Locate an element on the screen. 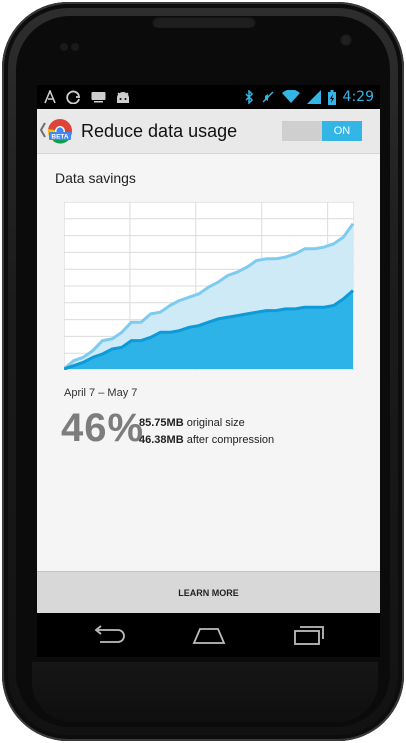 The height and width of the screenshot is (743, 406). sensor-dots is located at coordinates (71, 44).